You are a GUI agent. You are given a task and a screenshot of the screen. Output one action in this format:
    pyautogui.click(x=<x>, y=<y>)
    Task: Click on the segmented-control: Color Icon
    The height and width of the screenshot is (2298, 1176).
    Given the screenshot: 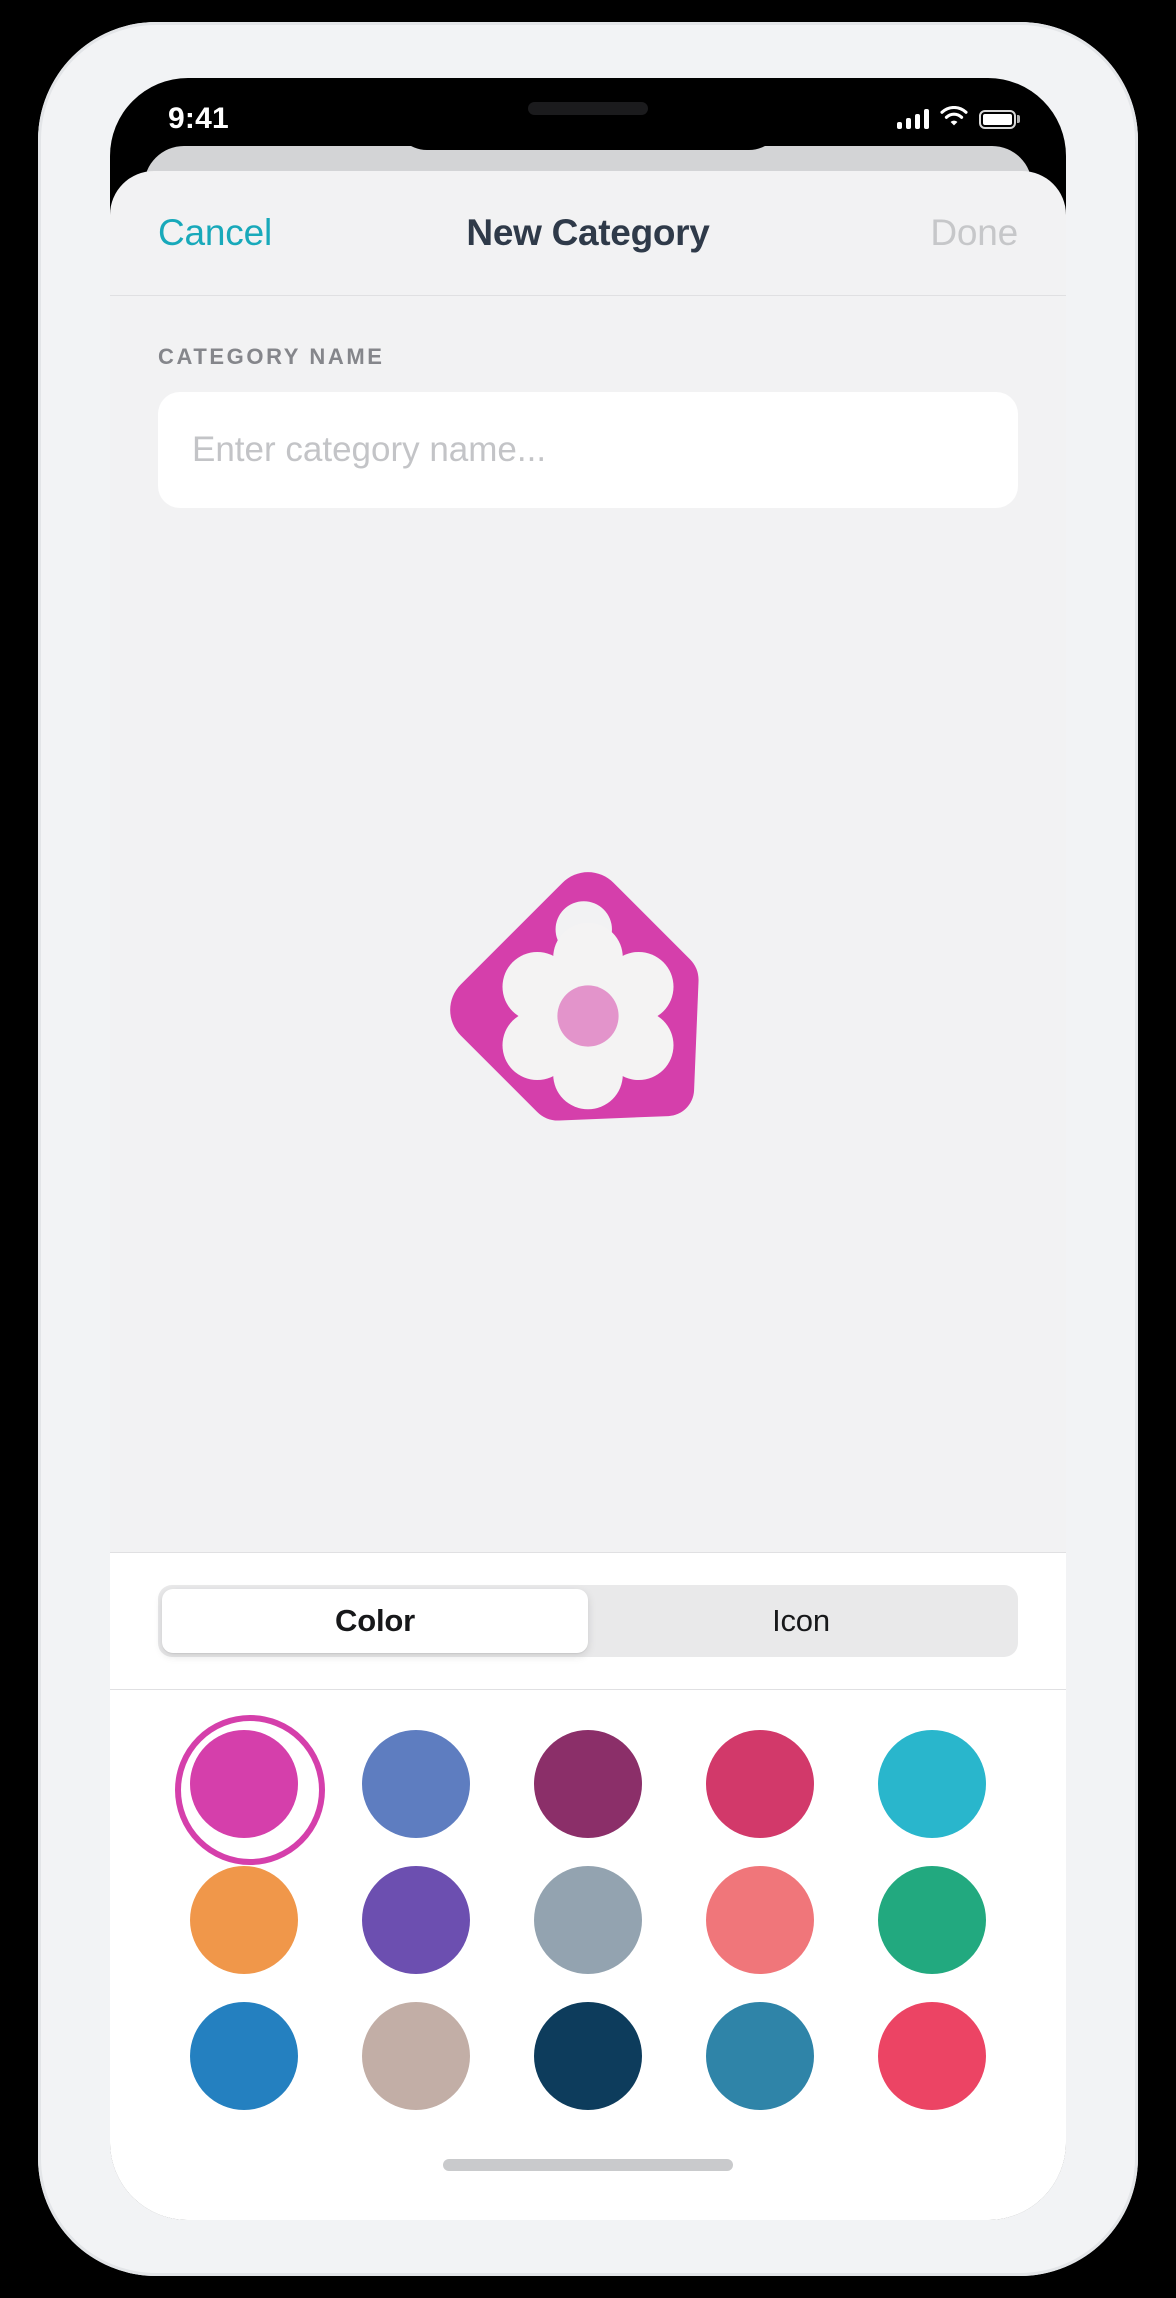 What is the action you would take?
    pyautogui.click(x=588, y=1621)
    